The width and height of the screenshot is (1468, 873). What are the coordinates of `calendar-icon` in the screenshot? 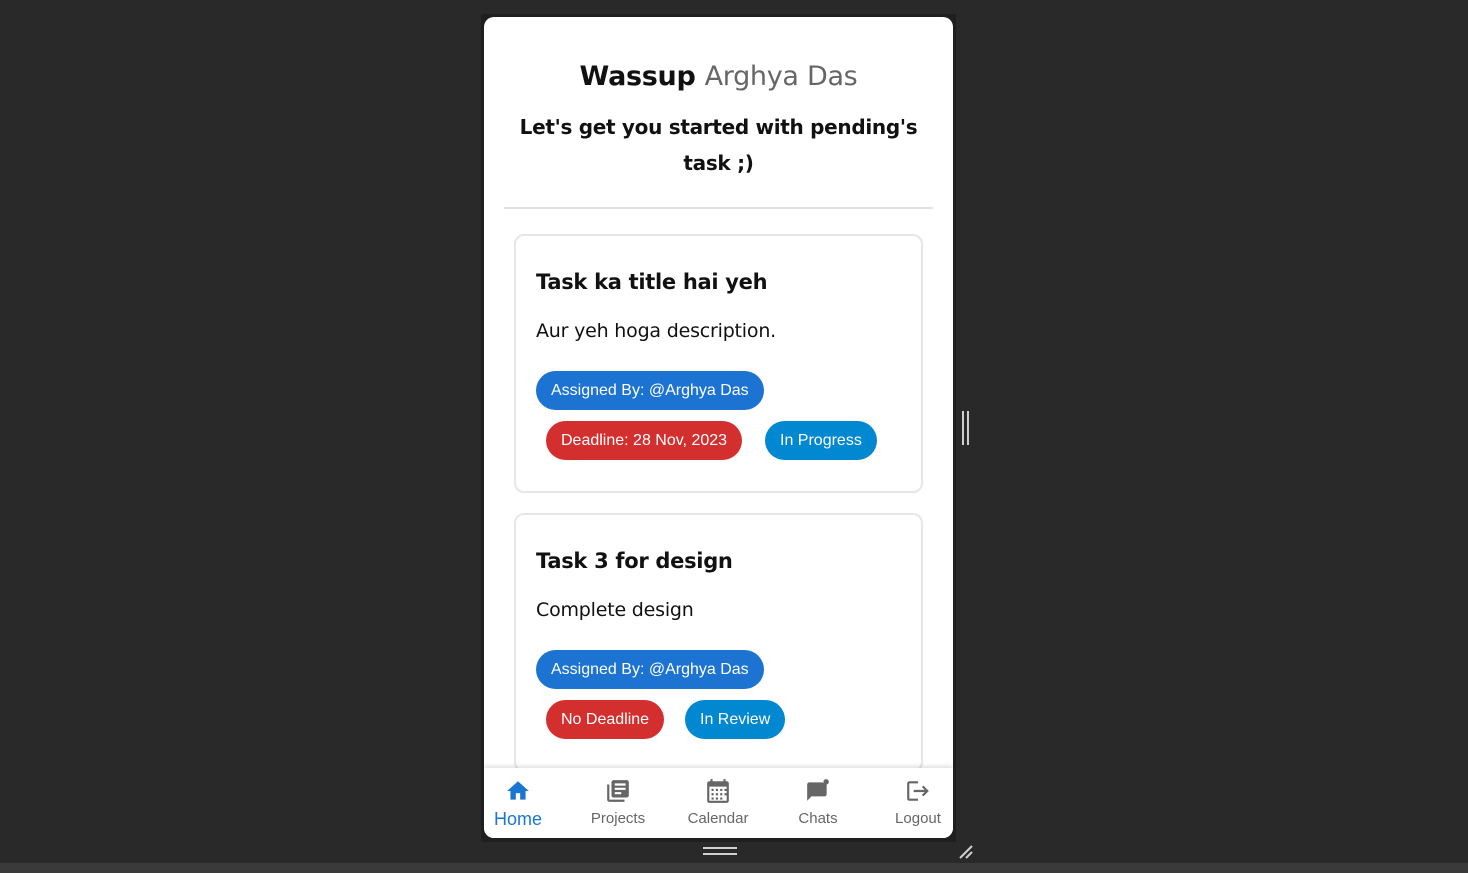 It's located at (718, 791).